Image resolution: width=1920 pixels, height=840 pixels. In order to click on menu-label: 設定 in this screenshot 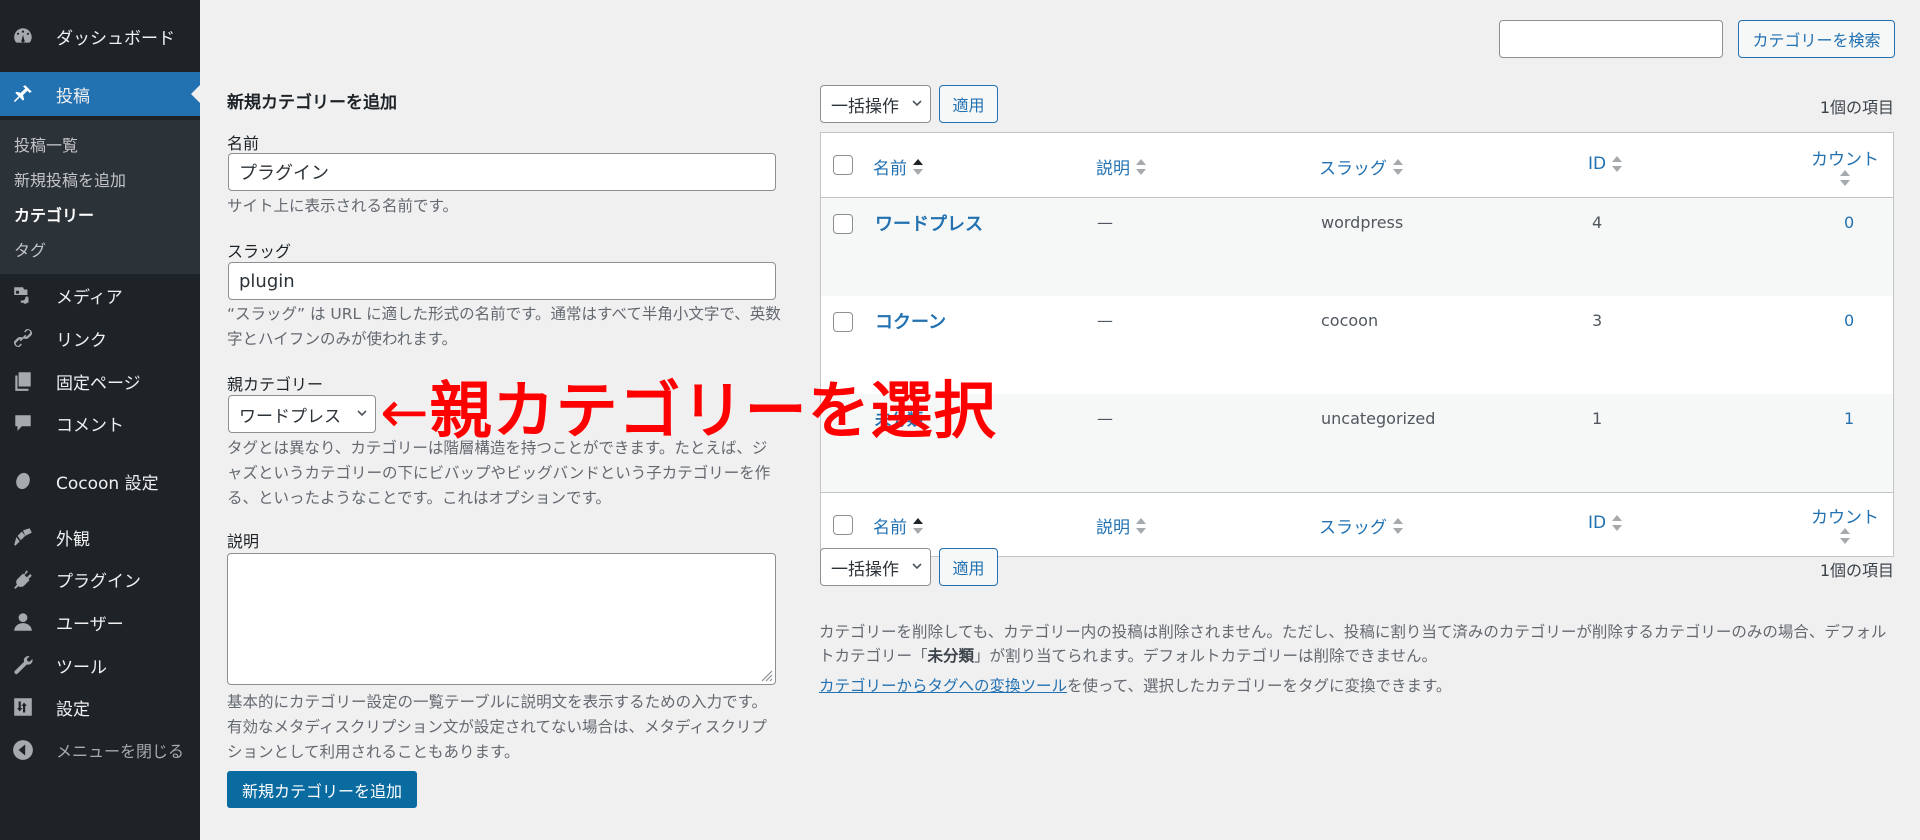, I will do `click(73, 709)`.